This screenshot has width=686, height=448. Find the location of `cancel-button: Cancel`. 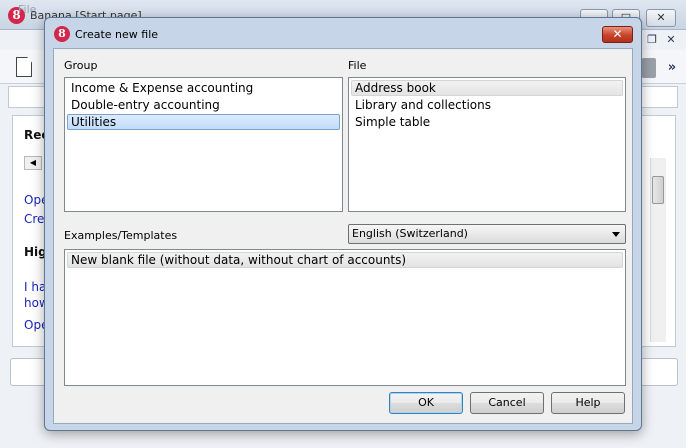

cancel-button: Cancel is located at coordinates (507, 403).